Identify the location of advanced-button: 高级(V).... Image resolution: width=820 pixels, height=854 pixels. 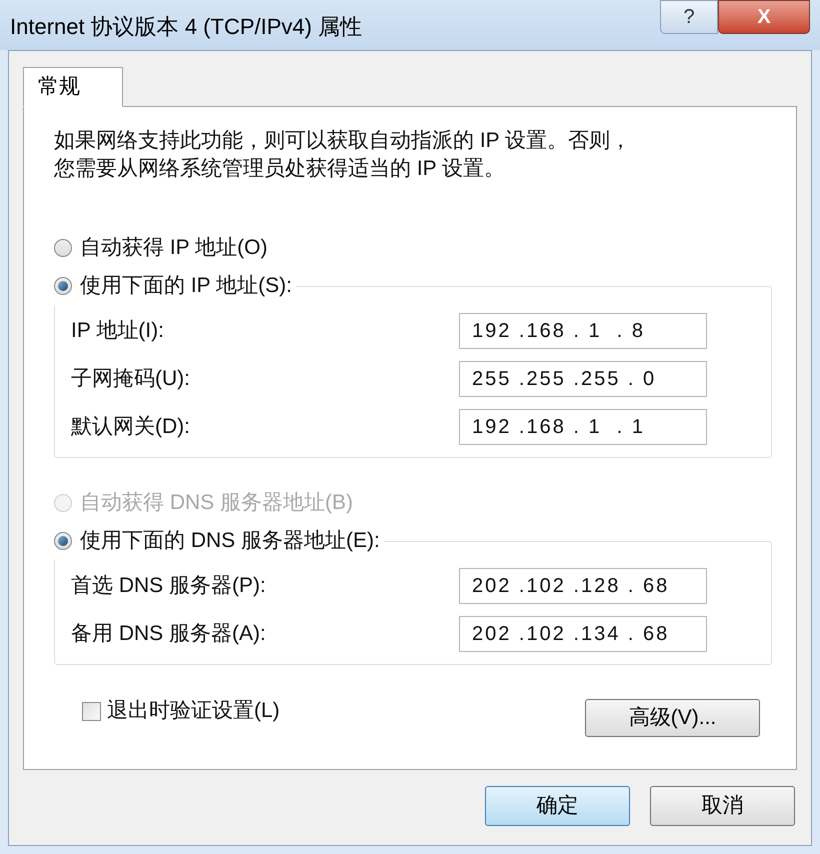
(672, 718).